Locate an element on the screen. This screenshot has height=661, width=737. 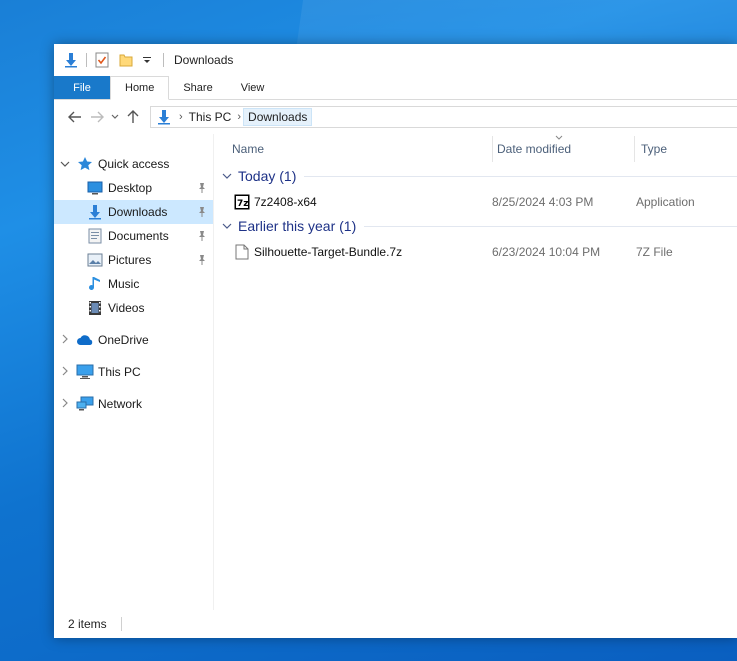
forward-button is located at coordinates (97, 117).